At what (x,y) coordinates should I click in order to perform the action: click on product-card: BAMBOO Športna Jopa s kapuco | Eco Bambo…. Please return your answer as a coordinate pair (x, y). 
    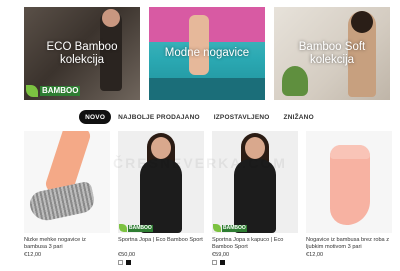
    Looking at the image, I should click on (255, 198).